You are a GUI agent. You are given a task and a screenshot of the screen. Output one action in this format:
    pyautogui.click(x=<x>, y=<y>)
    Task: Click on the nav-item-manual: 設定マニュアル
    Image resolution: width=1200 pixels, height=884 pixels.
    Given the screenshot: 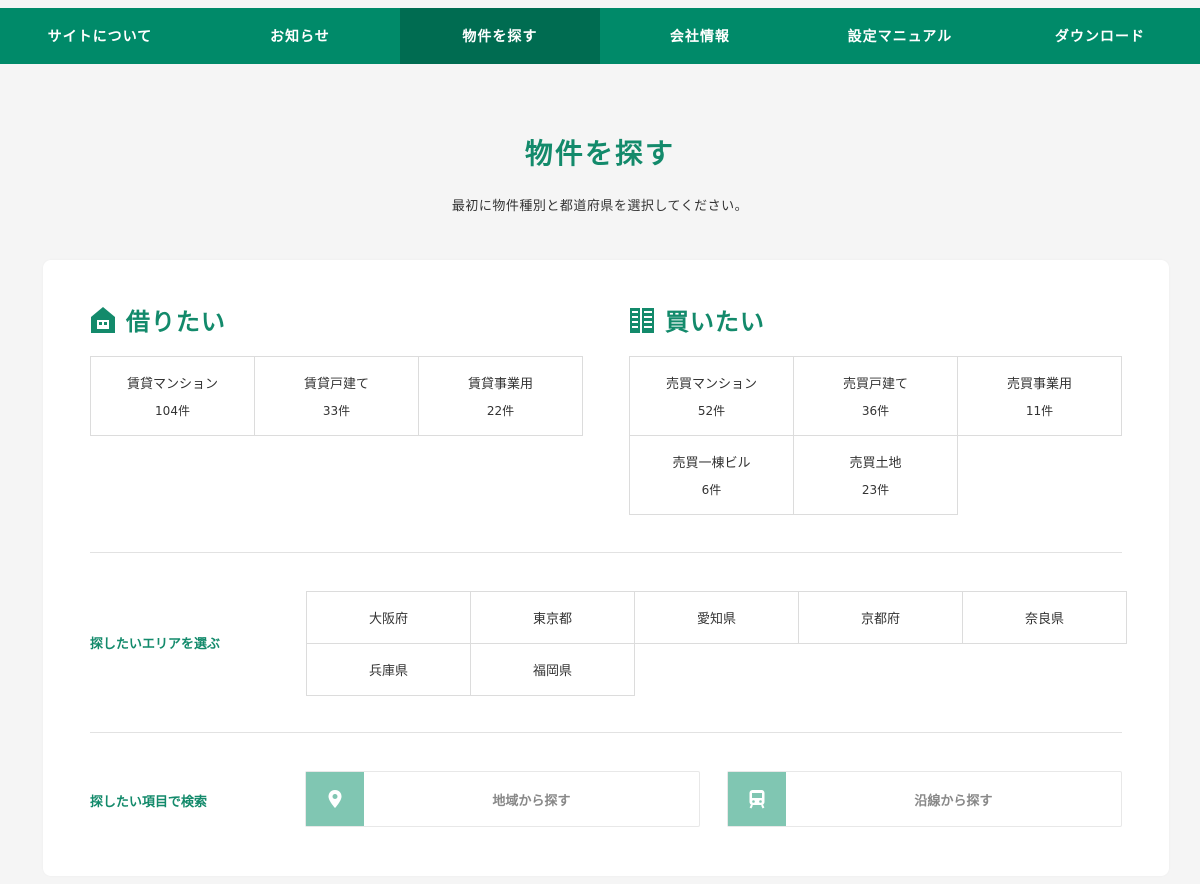 What is the action you would take?
    pyautogui.click(x=900, y=36)
    